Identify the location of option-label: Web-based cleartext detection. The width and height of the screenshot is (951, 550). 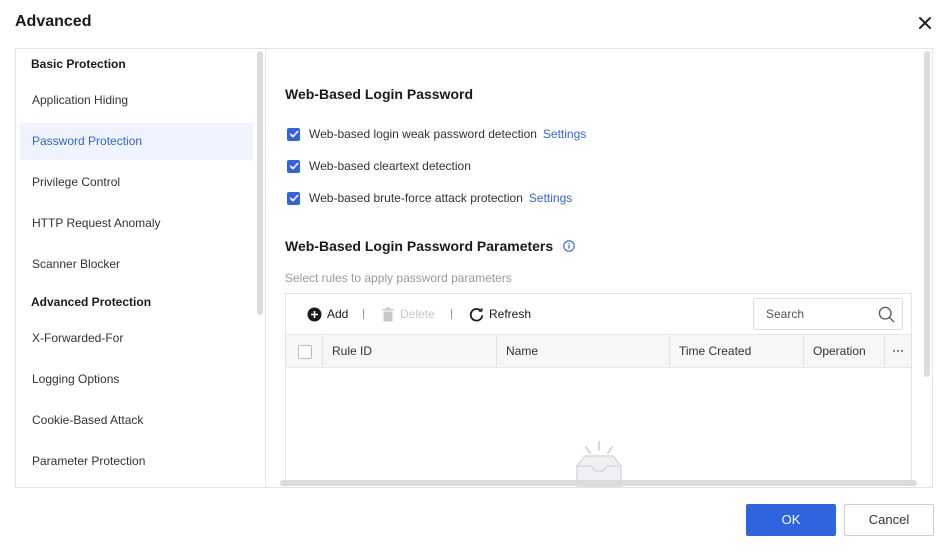
(390, 166).